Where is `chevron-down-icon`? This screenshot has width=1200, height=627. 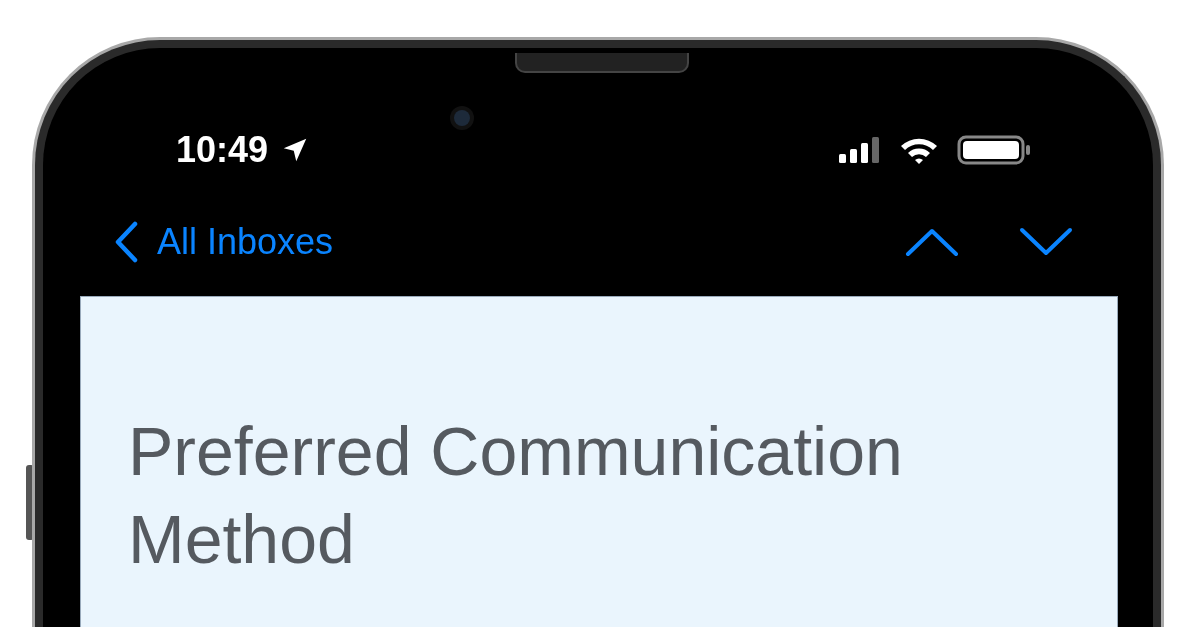
chevron-down-icon is located at coordinates (1046, 242).